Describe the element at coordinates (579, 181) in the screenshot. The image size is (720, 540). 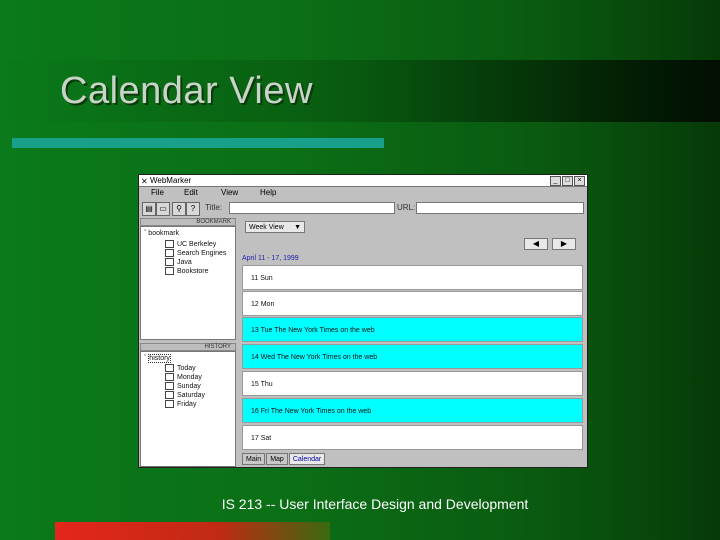
I see `close-button: ×` at that location.